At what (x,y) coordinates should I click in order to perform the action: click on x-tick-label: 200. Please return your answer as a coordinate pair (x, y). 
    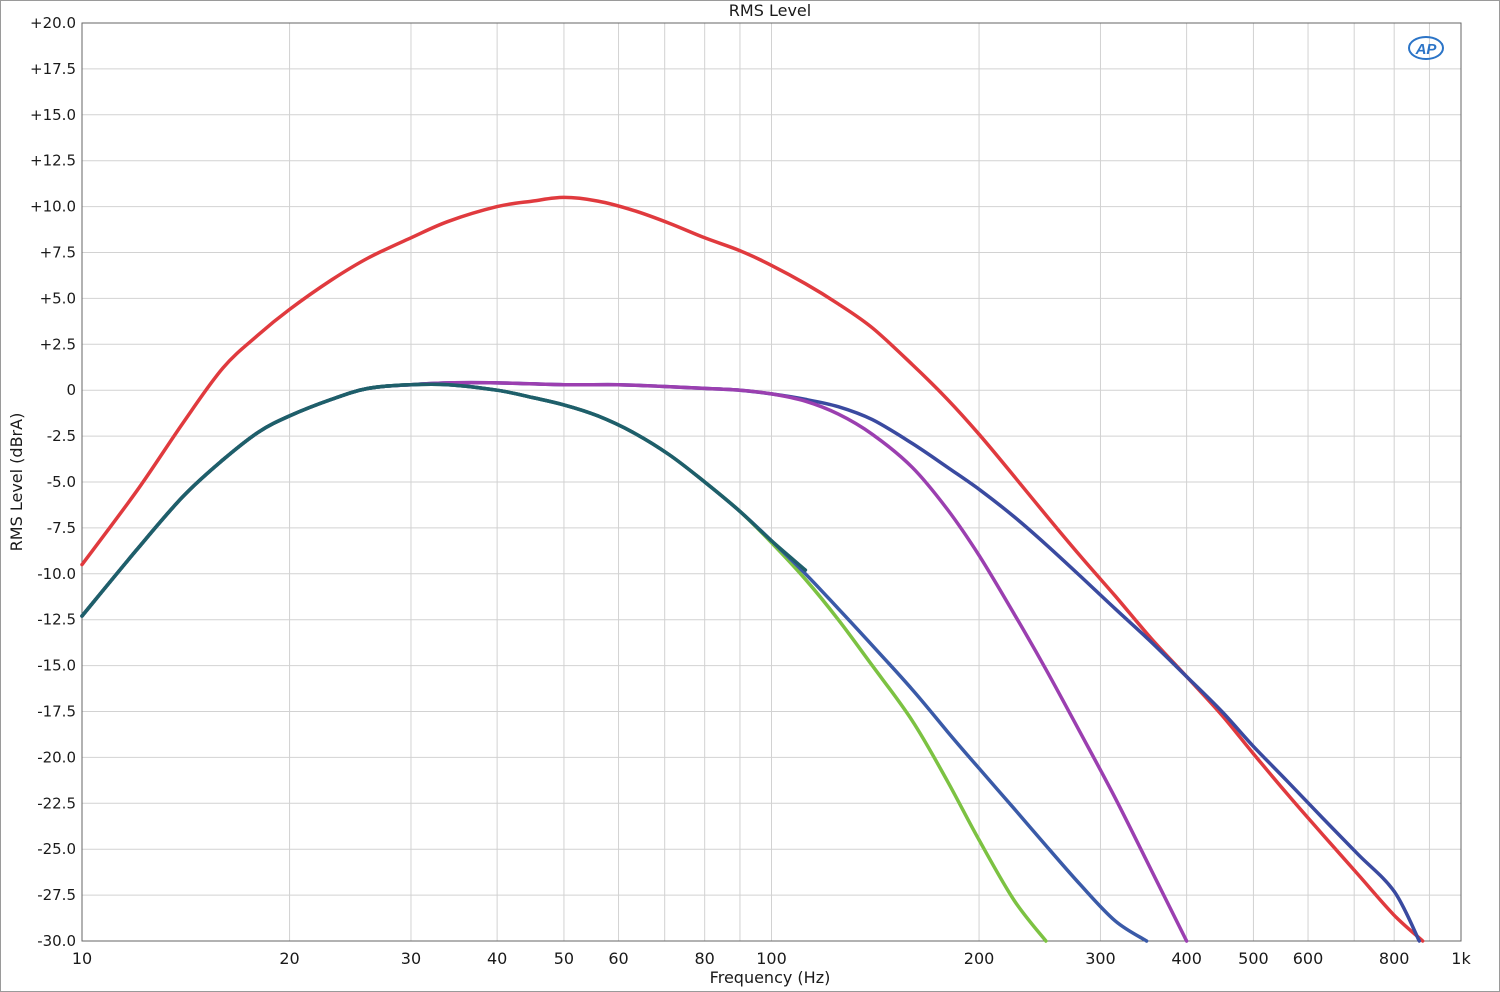
    Looking at the image, I should click on (979, 958).